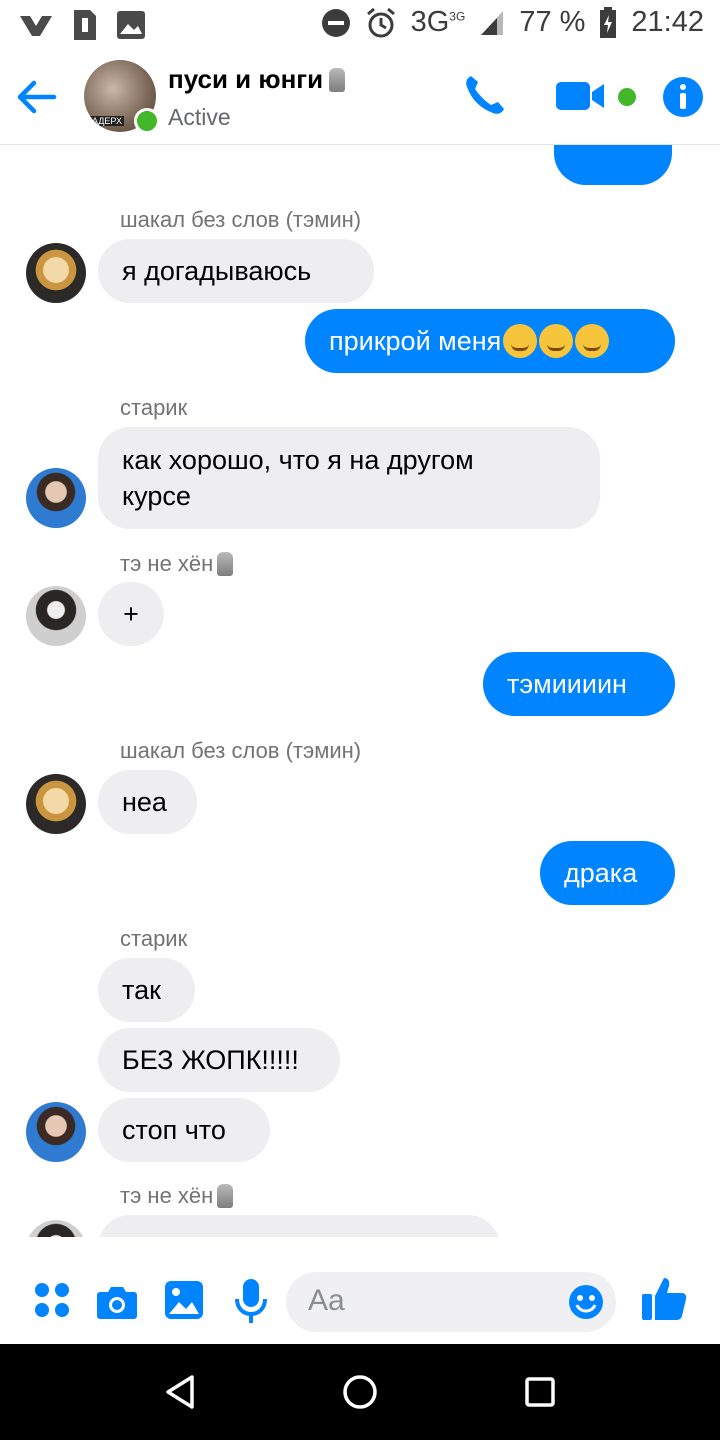 Image resolution: width=720 pixels, height=1440 pixels. What do you see at coordinates (581, 96) in the screenshot?
I see `video-icon` at bounding box center [581, 96].